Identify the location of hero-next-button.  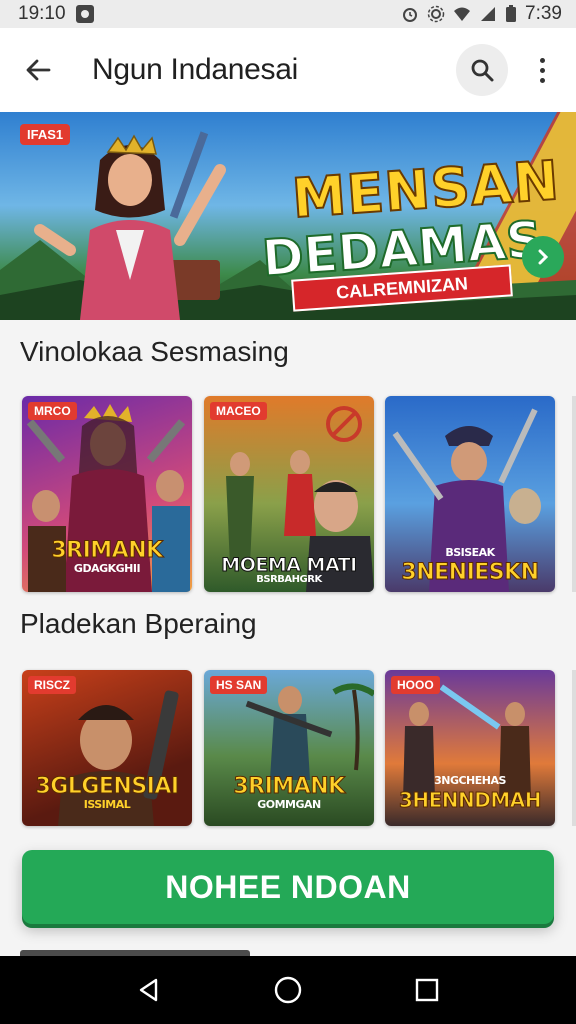
(543, 257).